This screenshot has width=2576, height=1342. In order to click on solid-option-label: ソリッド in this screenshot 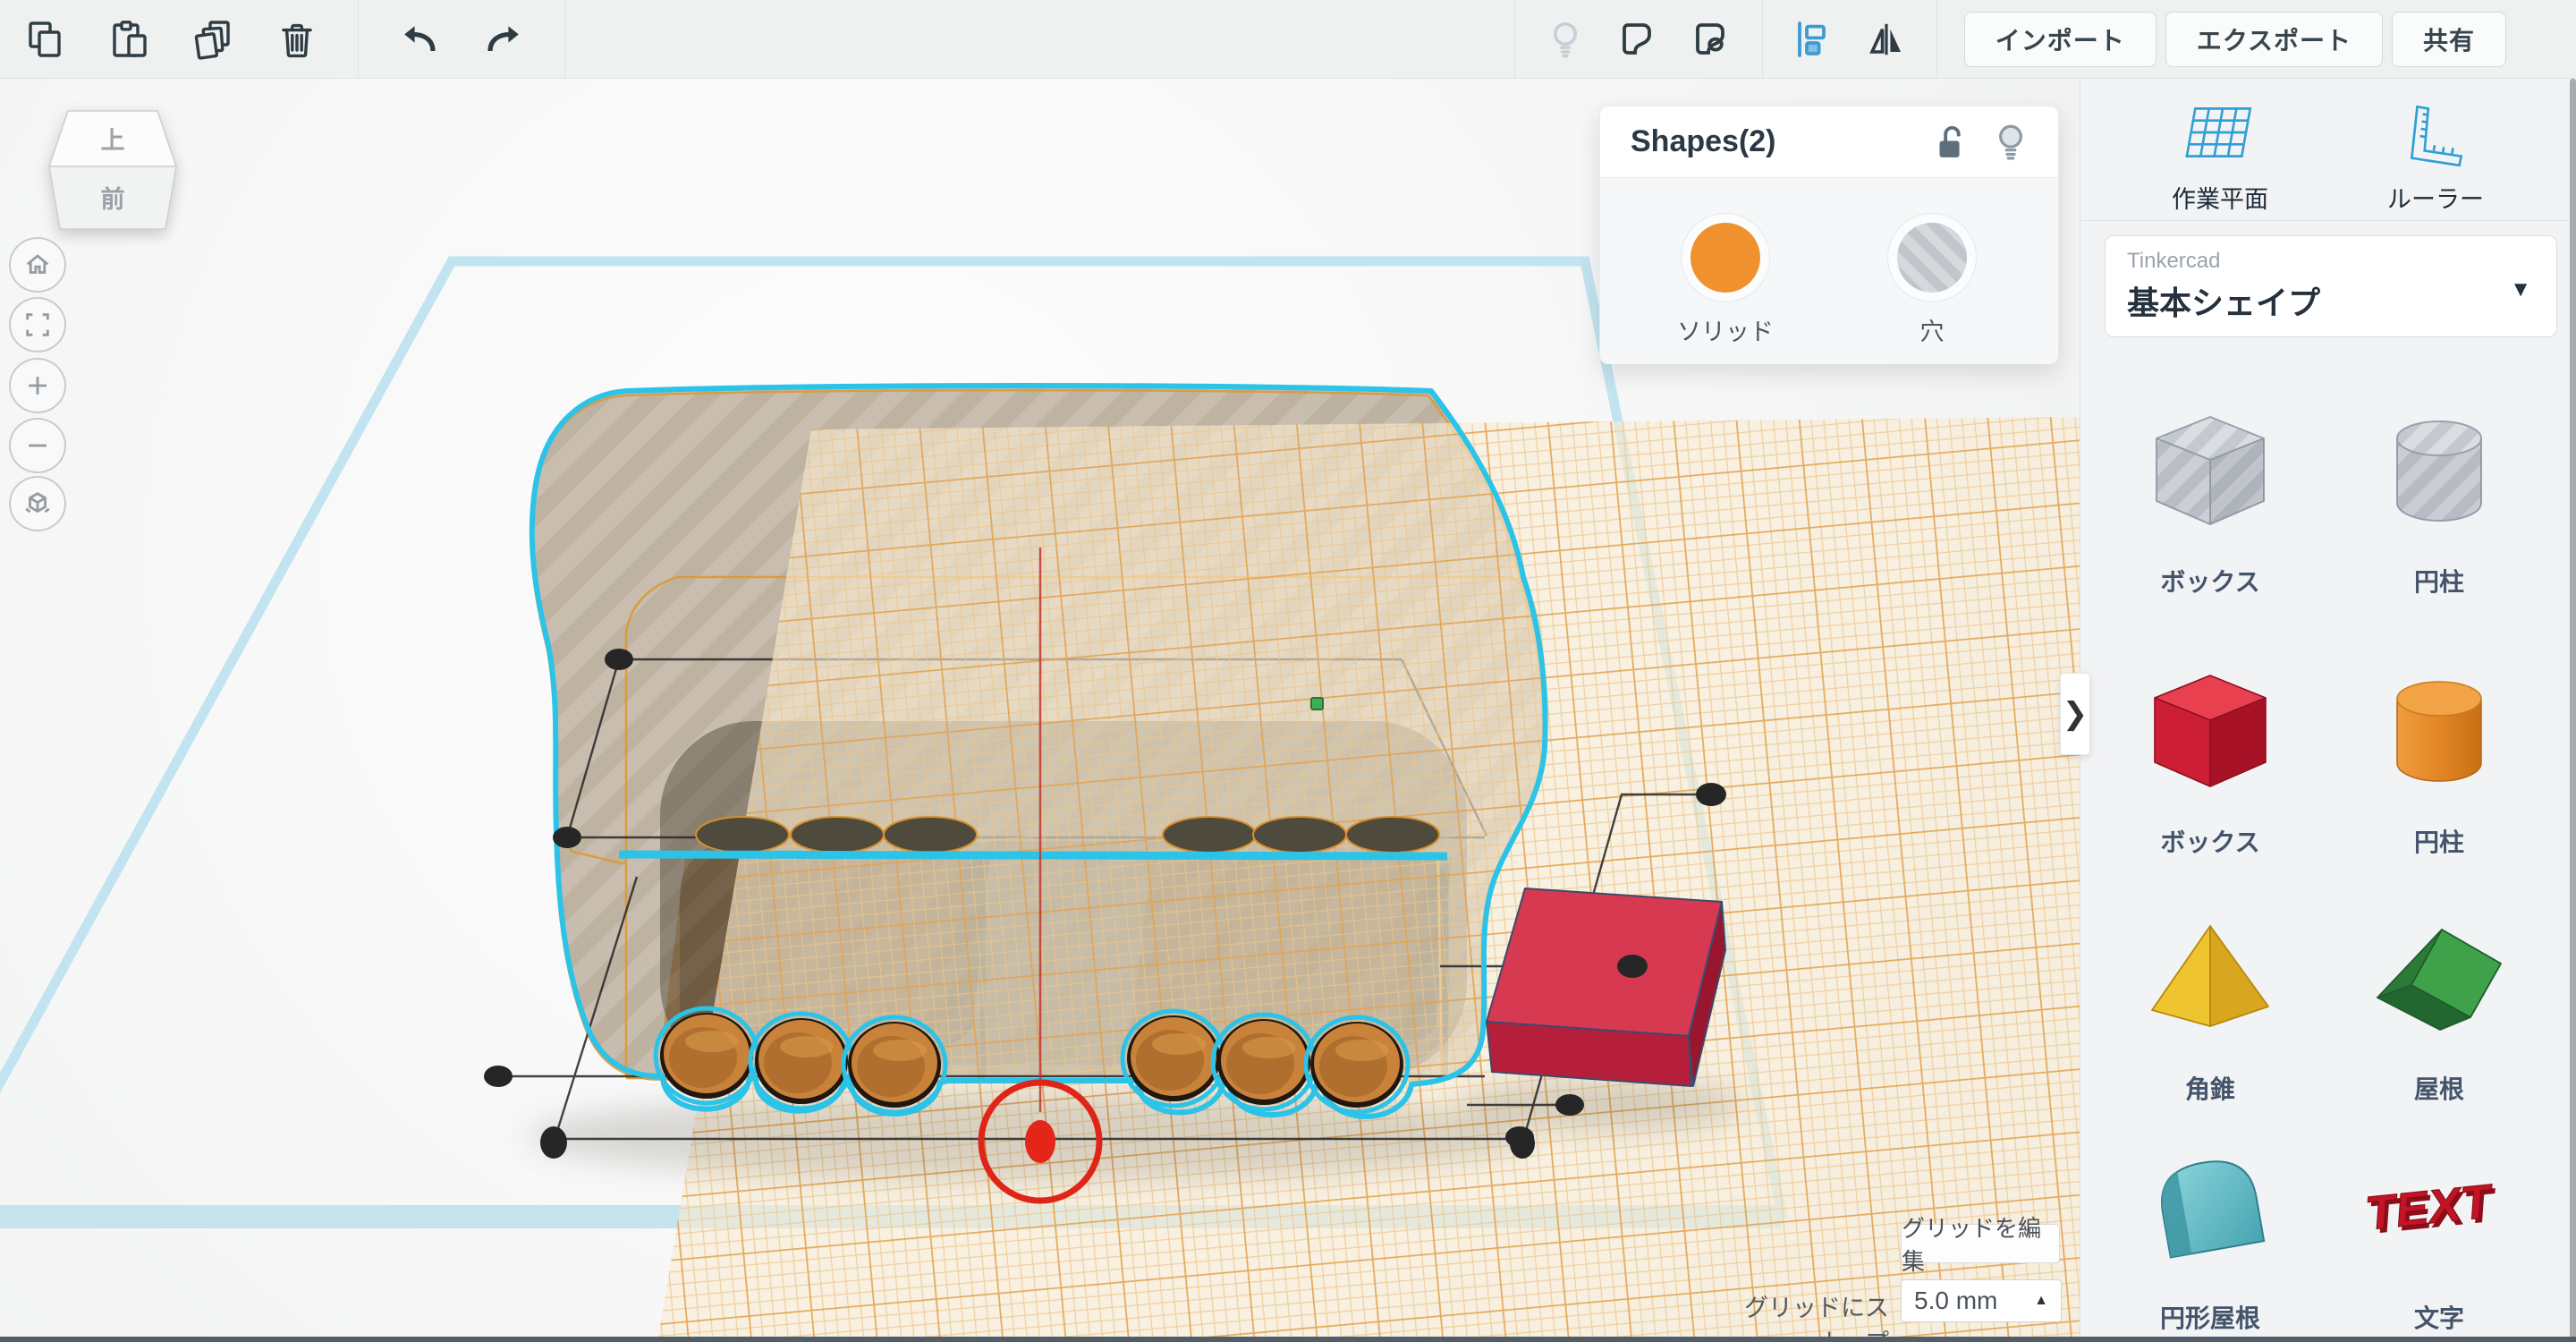, I will do `click(1725, 332)`.